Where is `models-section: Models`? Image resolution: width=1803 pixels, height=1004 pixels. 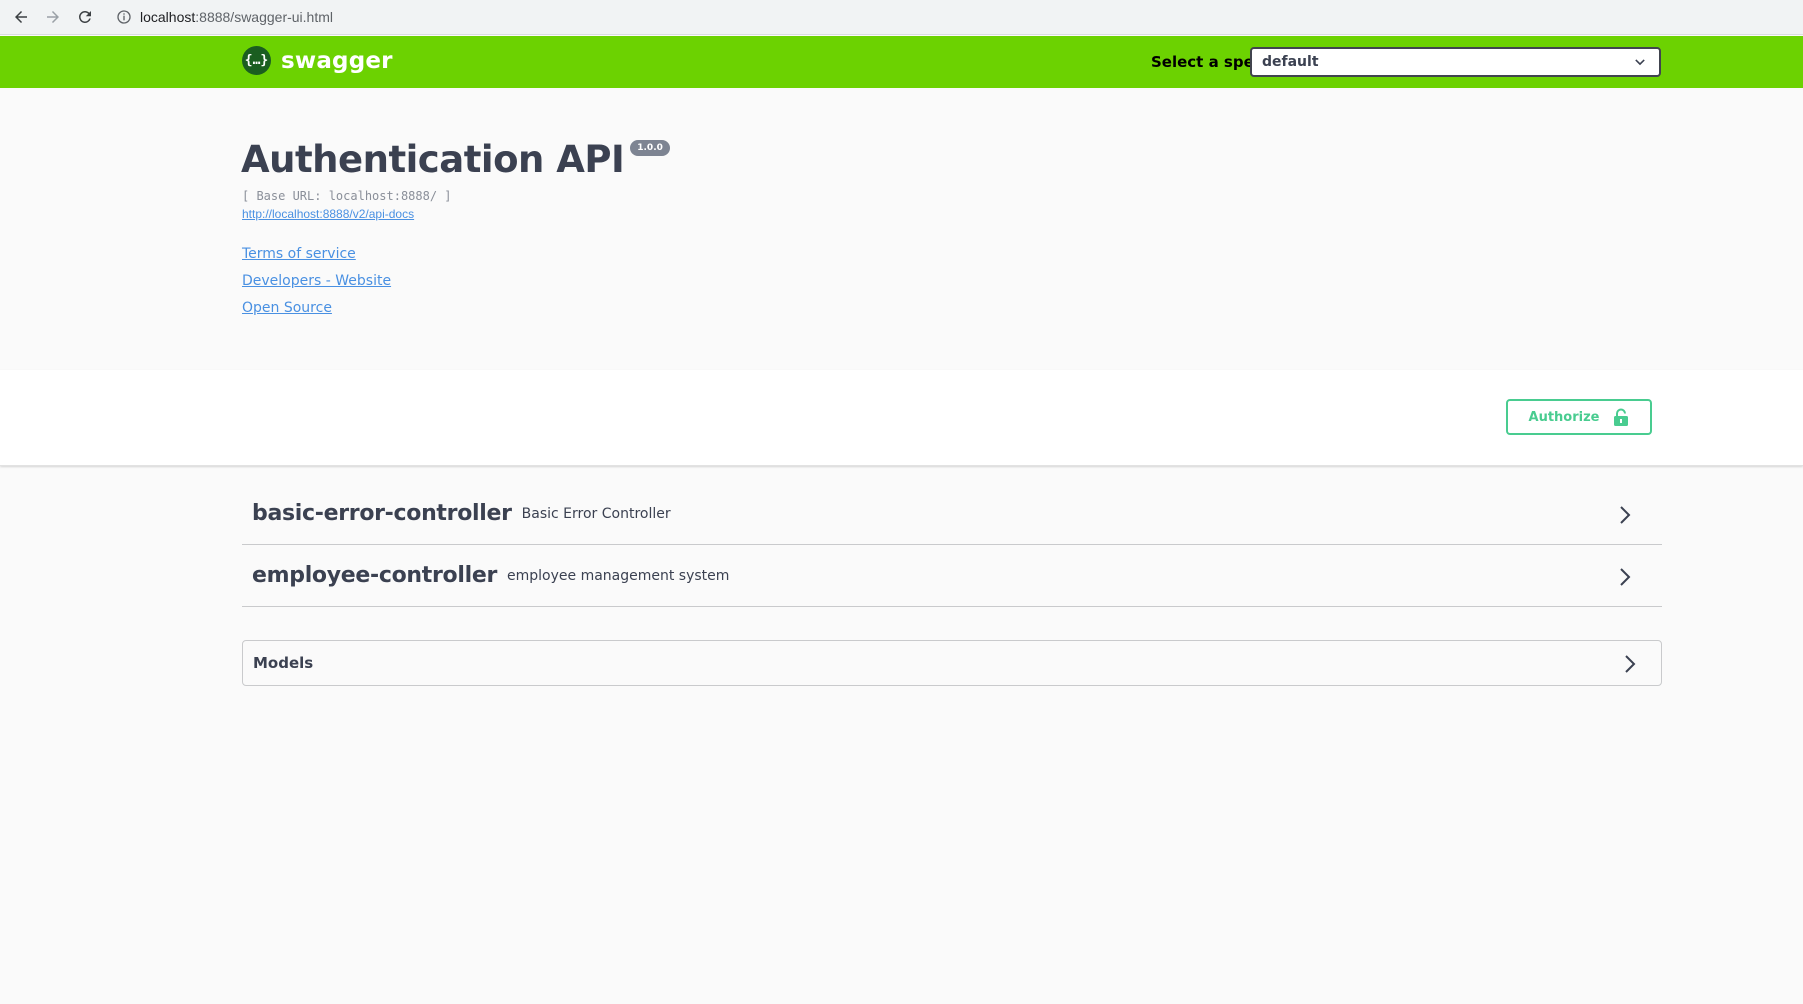
models-section: Models is located at coordinates (952, 663).